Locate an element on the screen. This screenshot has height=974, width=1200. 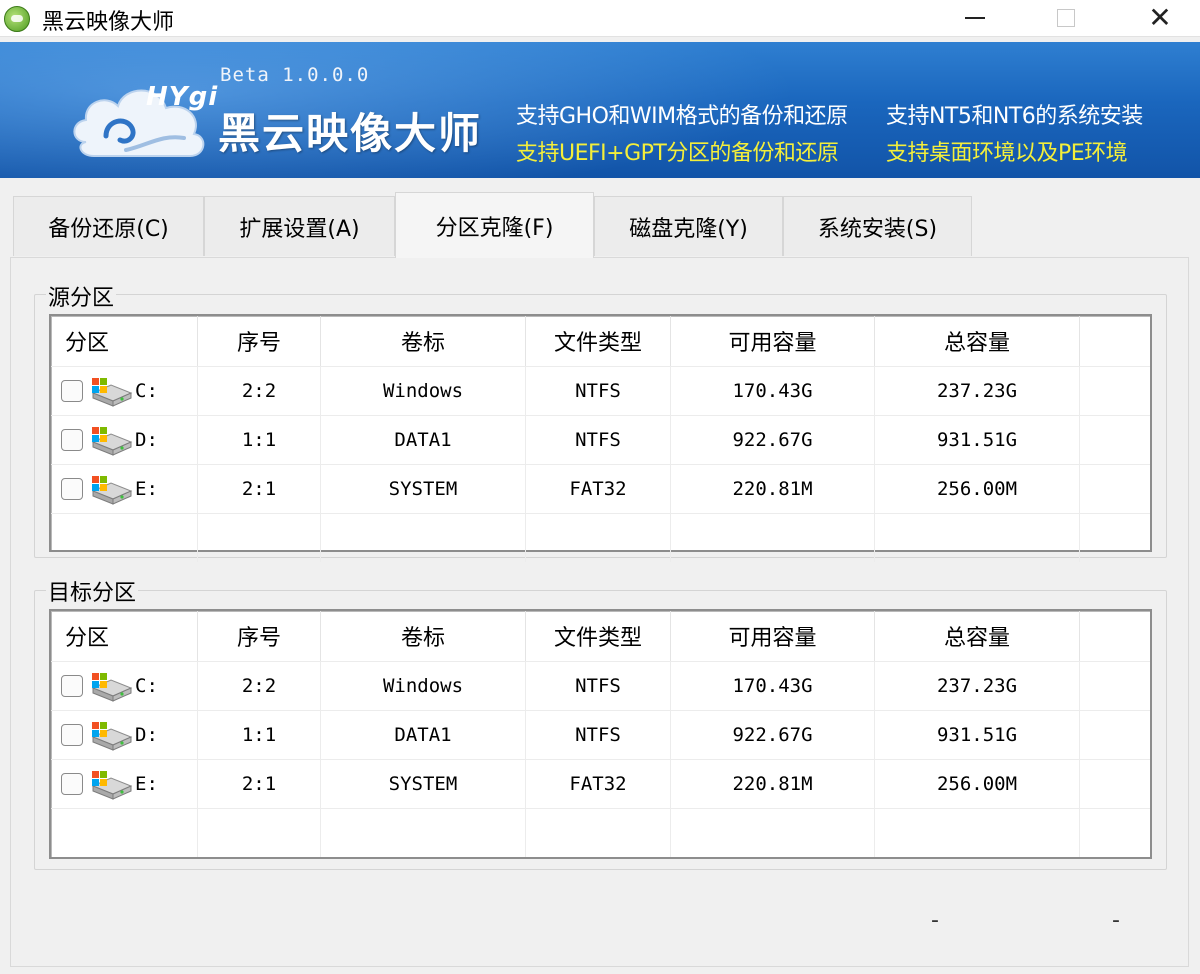
feature-uefi-gpt: 支持UEFI+GPT分区的备份和还原 is located at coordinates (677, 153).